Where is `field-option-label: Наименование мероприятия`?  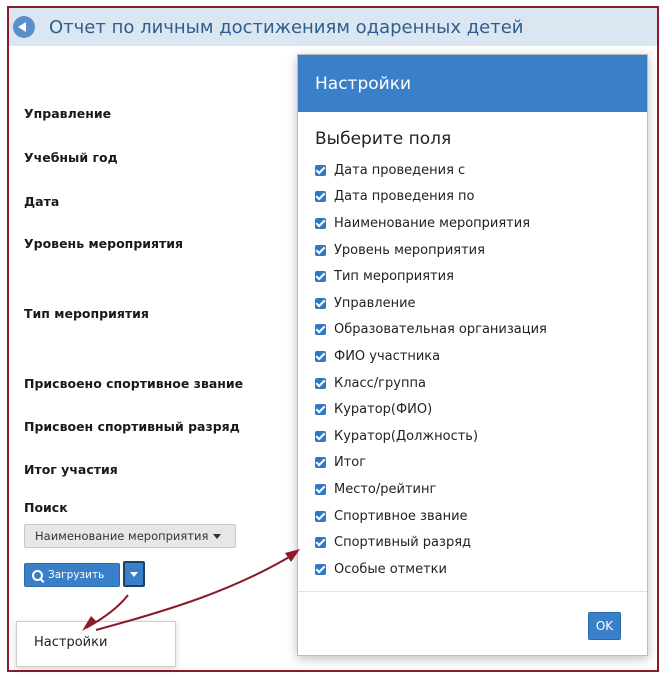
field-option-label: Наименование мероприятия is located at coordinates (432, 223).